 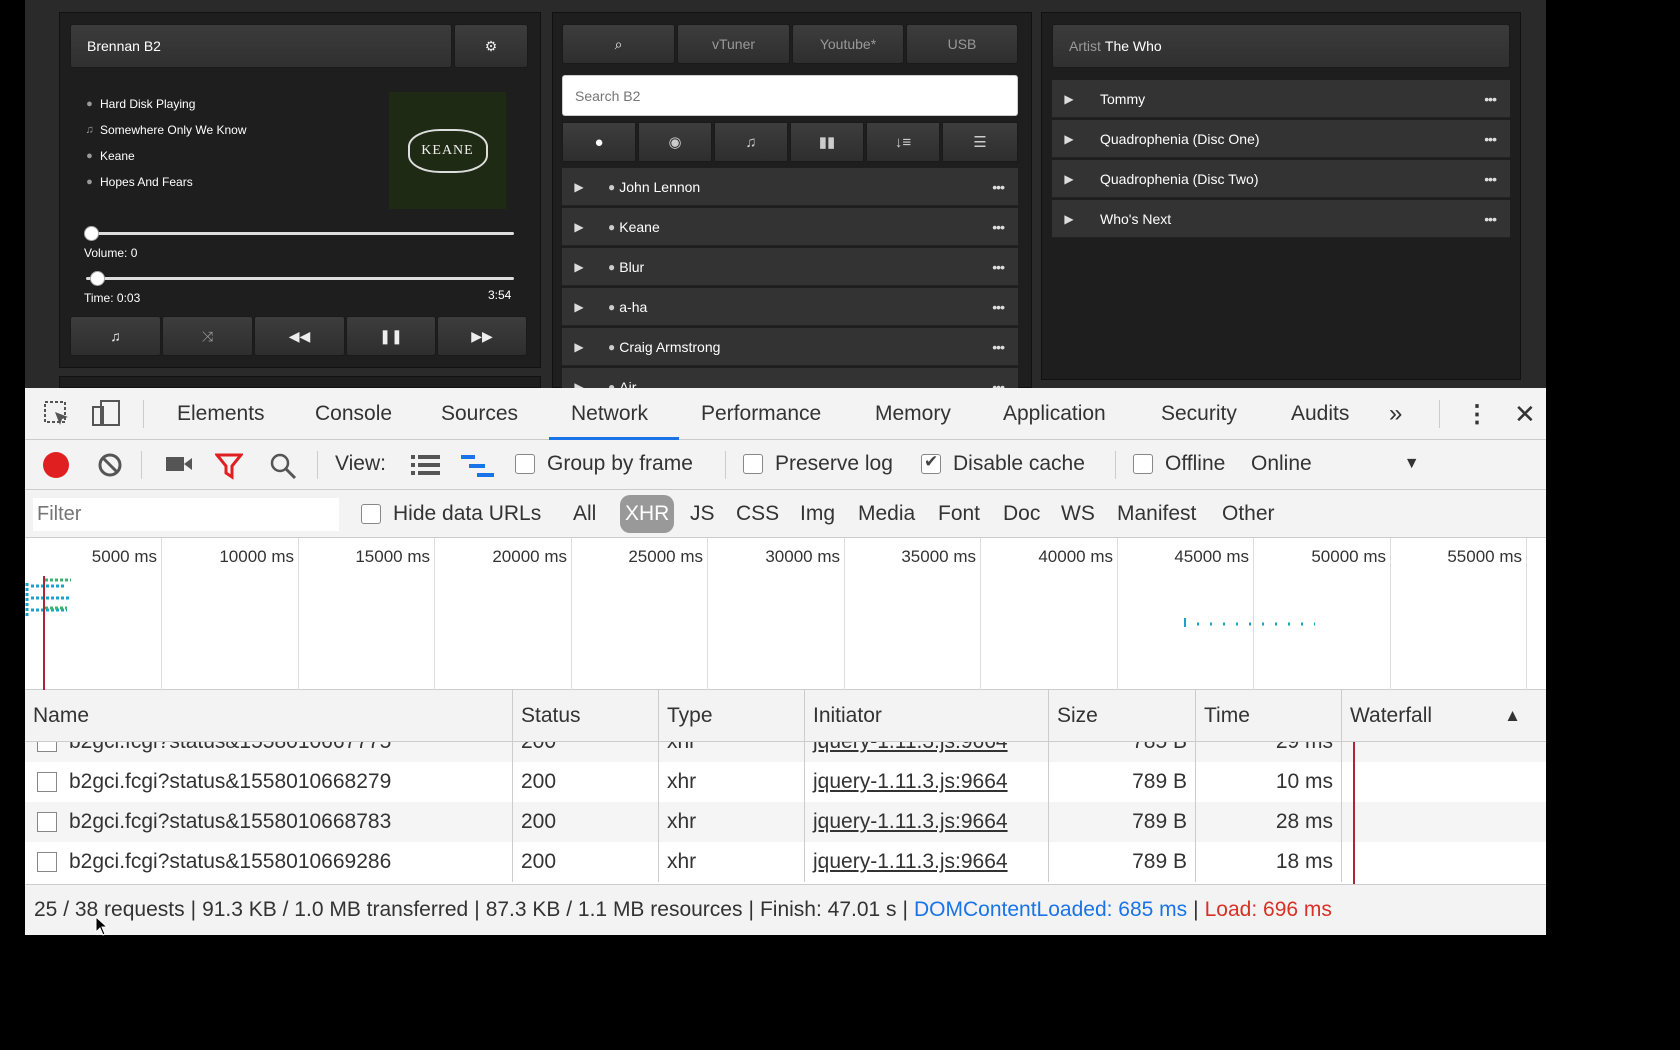 What do you see at coordinates (586, 716) in the screenshot?
I see `column-status: Status` at bounding box center [586, 716].